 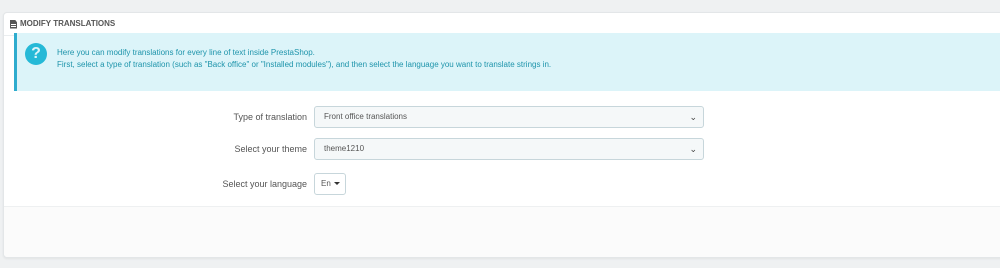 What do you see at coordinates (500, 184) in the screenshot?
I see `language-row: Select your language En` at bounding box center [500, 184].